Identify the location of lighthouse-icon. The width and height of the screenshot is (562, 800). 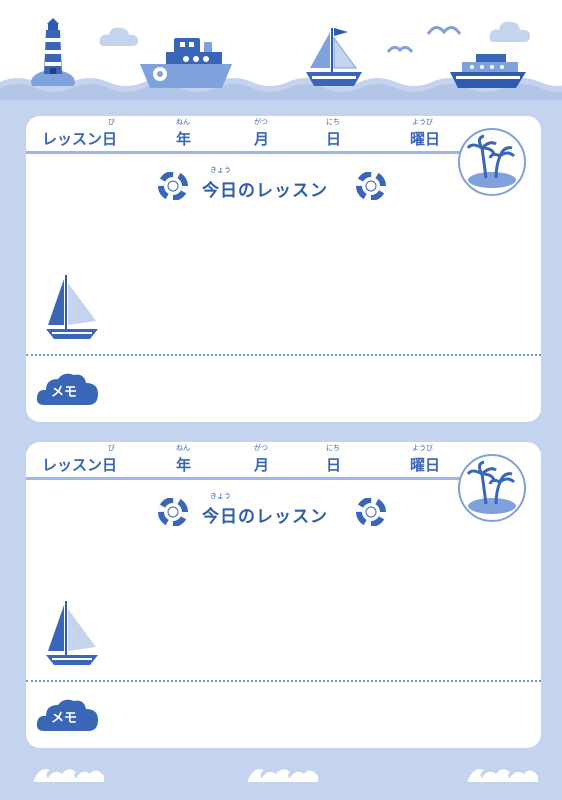
(53, 52).